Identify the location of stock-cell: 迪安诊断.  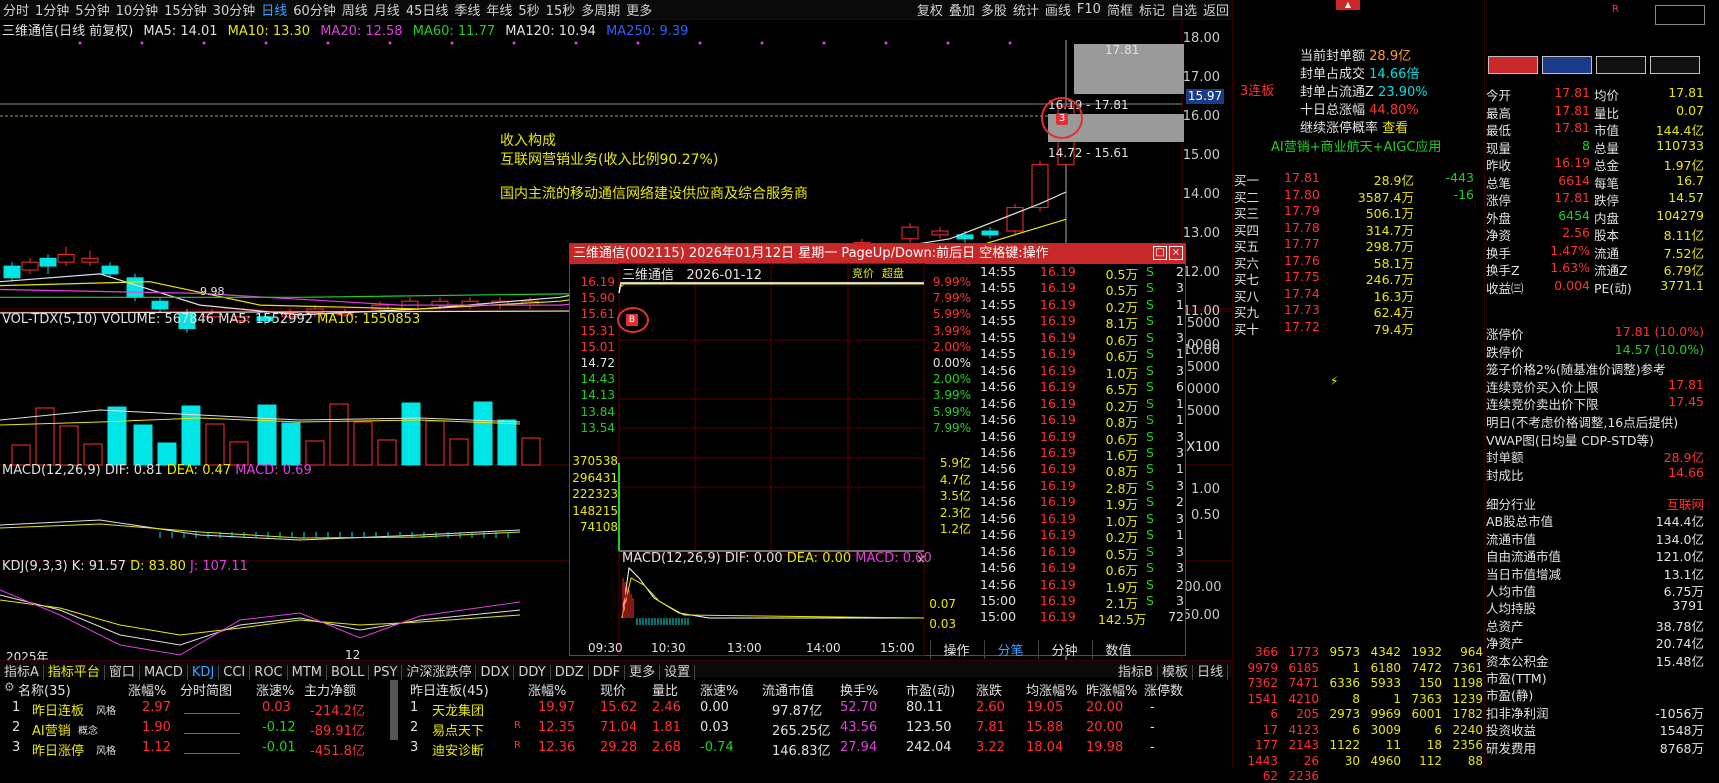
(458, 749).